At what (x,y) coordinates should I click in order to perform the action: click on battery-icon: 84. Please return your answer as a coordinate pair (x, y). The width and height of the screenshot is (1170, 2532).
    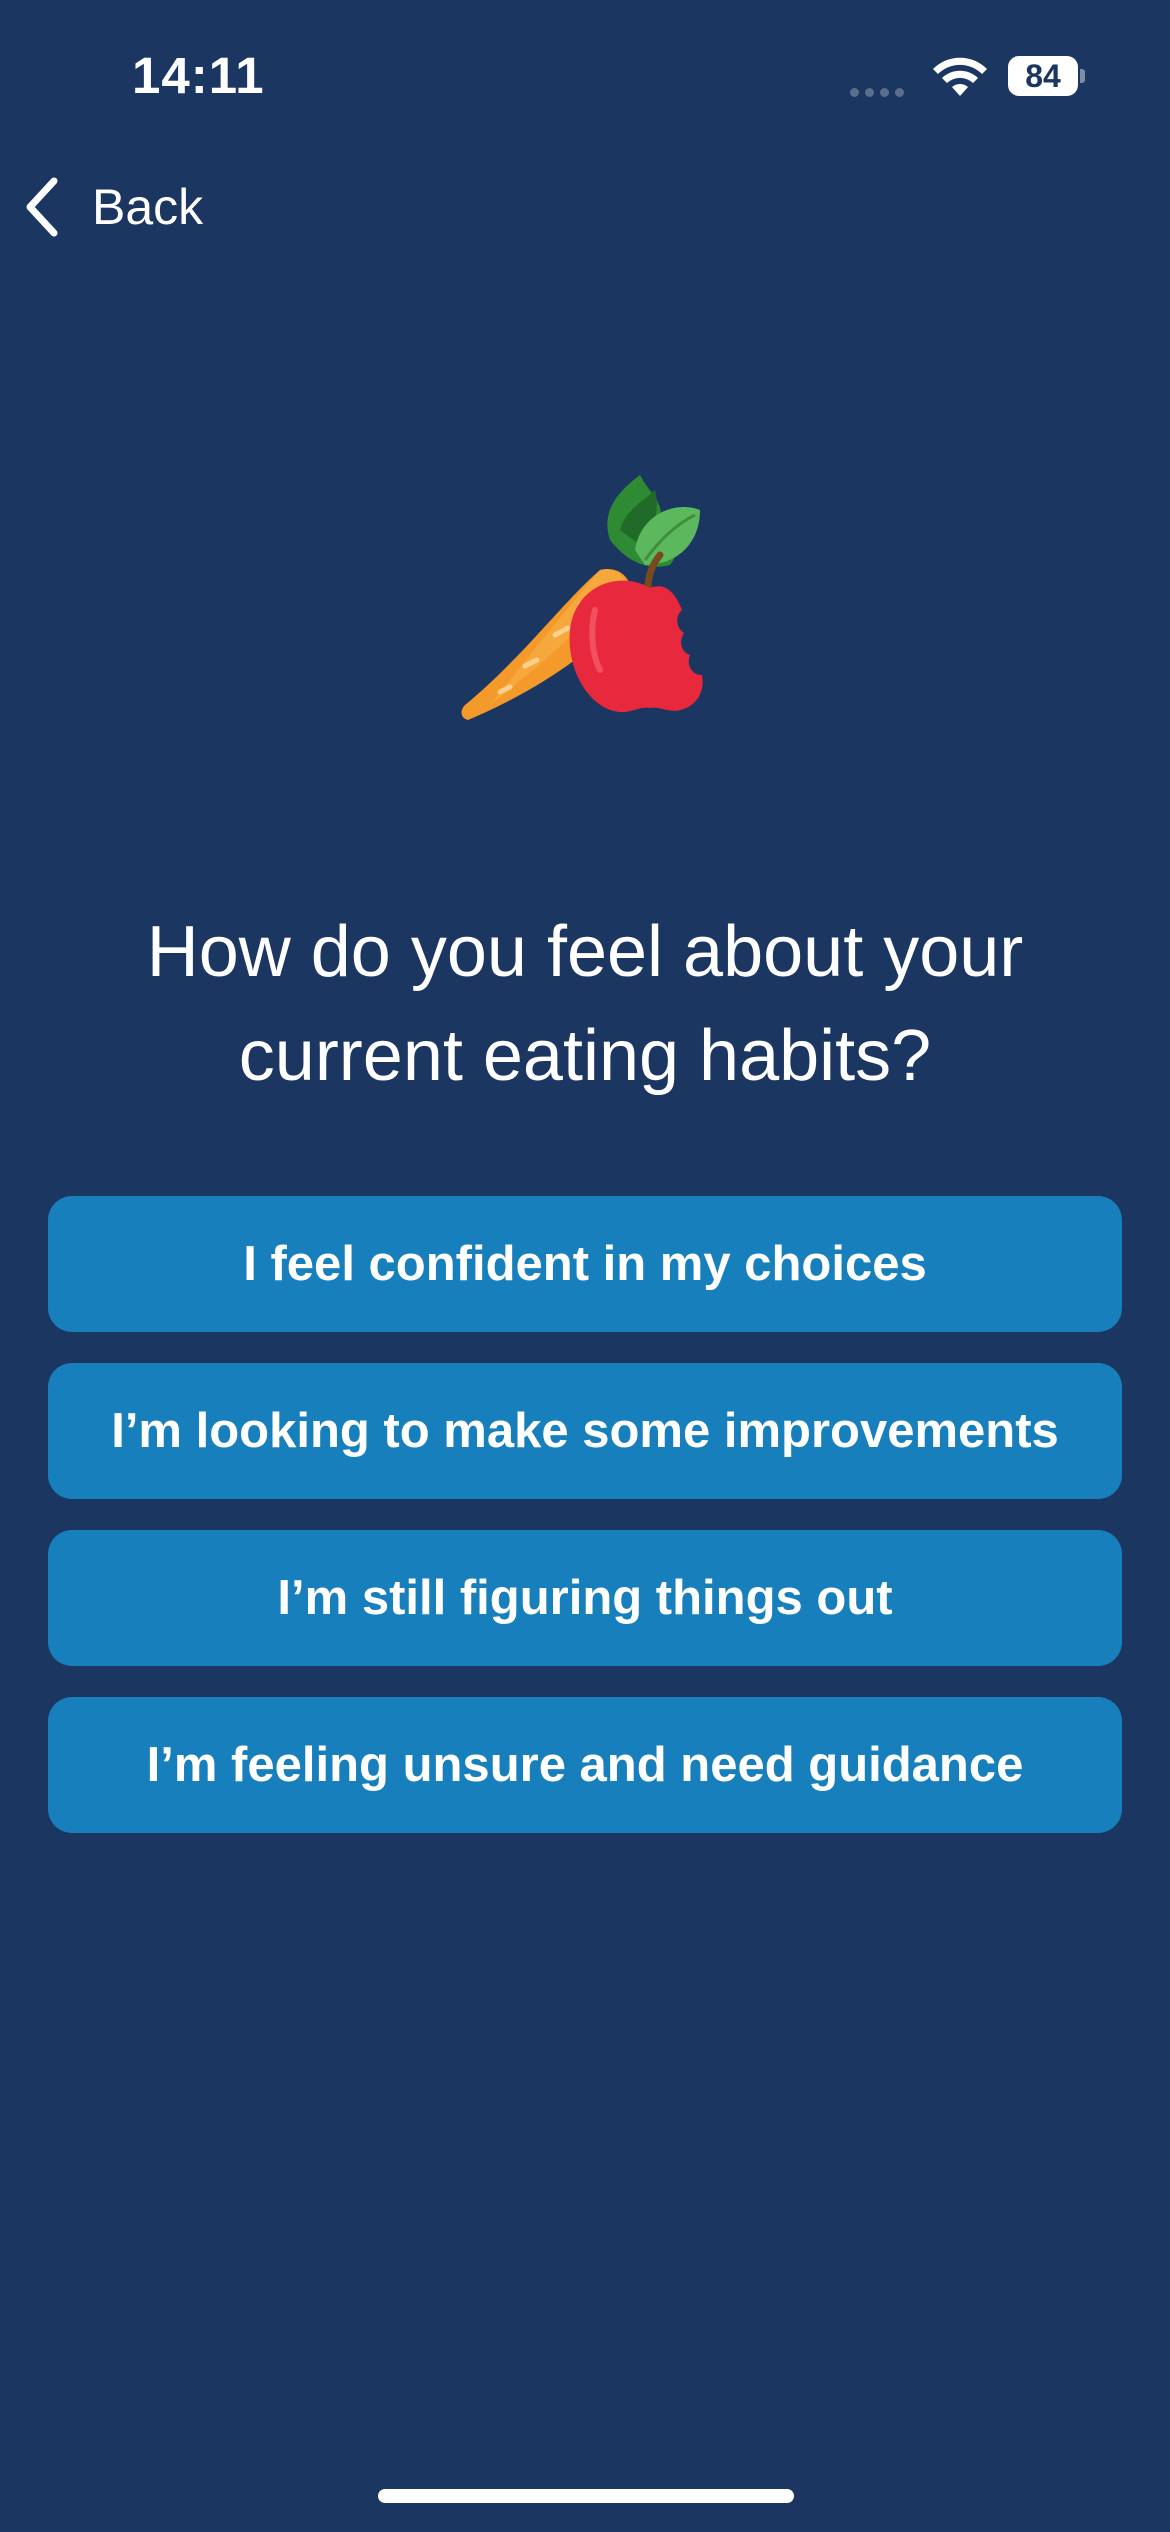
    Looking at the image, I should click on (1047, 76).